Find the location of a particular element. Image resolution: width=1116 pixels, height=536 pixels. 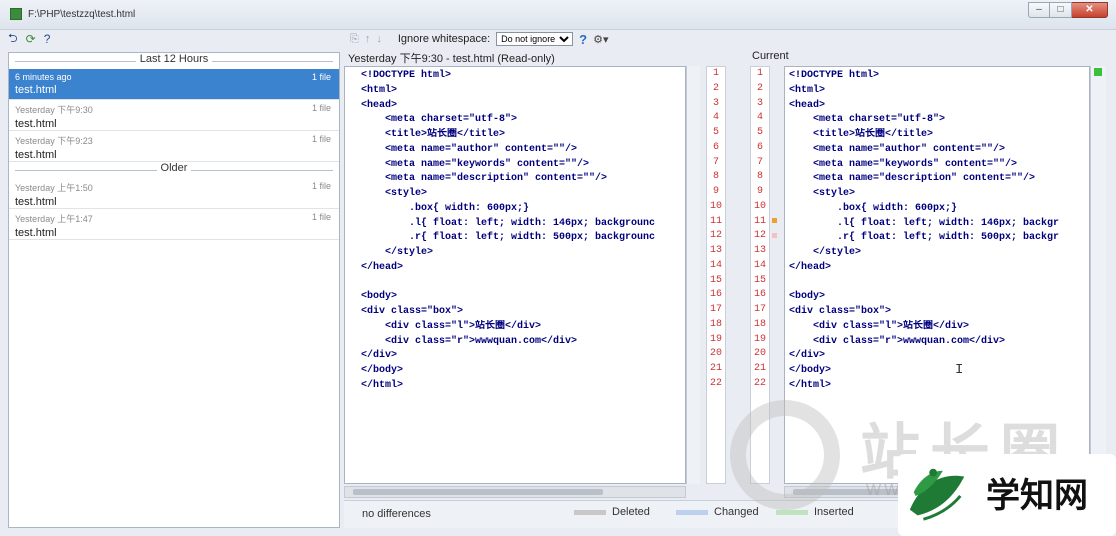

line-number: 18 is located at coordinates (715, 324).